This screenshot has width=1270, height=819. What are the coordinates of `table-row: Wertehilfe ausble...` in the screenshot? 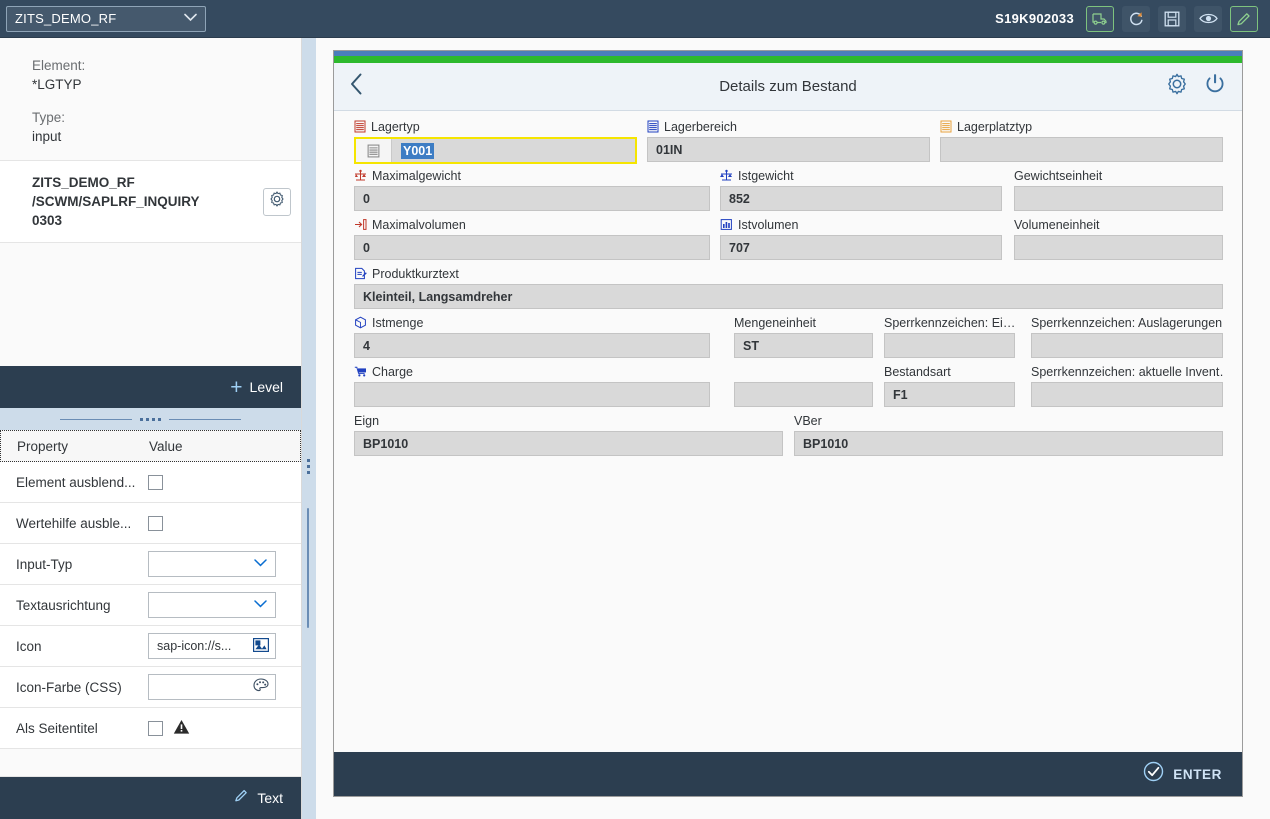 It's located at (150, 523).